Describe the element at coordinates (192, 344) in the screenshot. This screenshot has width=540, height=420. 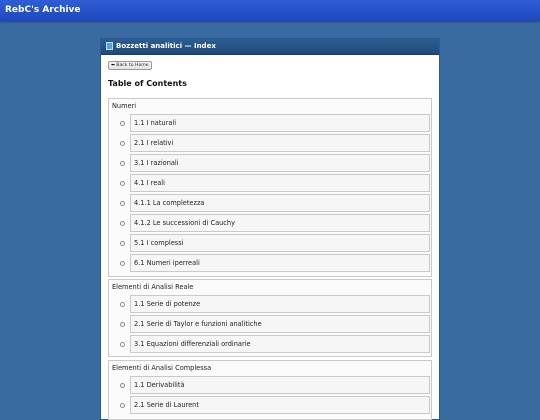
I see `toc-item-label: 3.1 Equazioni differenziali ordinarie` at that location.